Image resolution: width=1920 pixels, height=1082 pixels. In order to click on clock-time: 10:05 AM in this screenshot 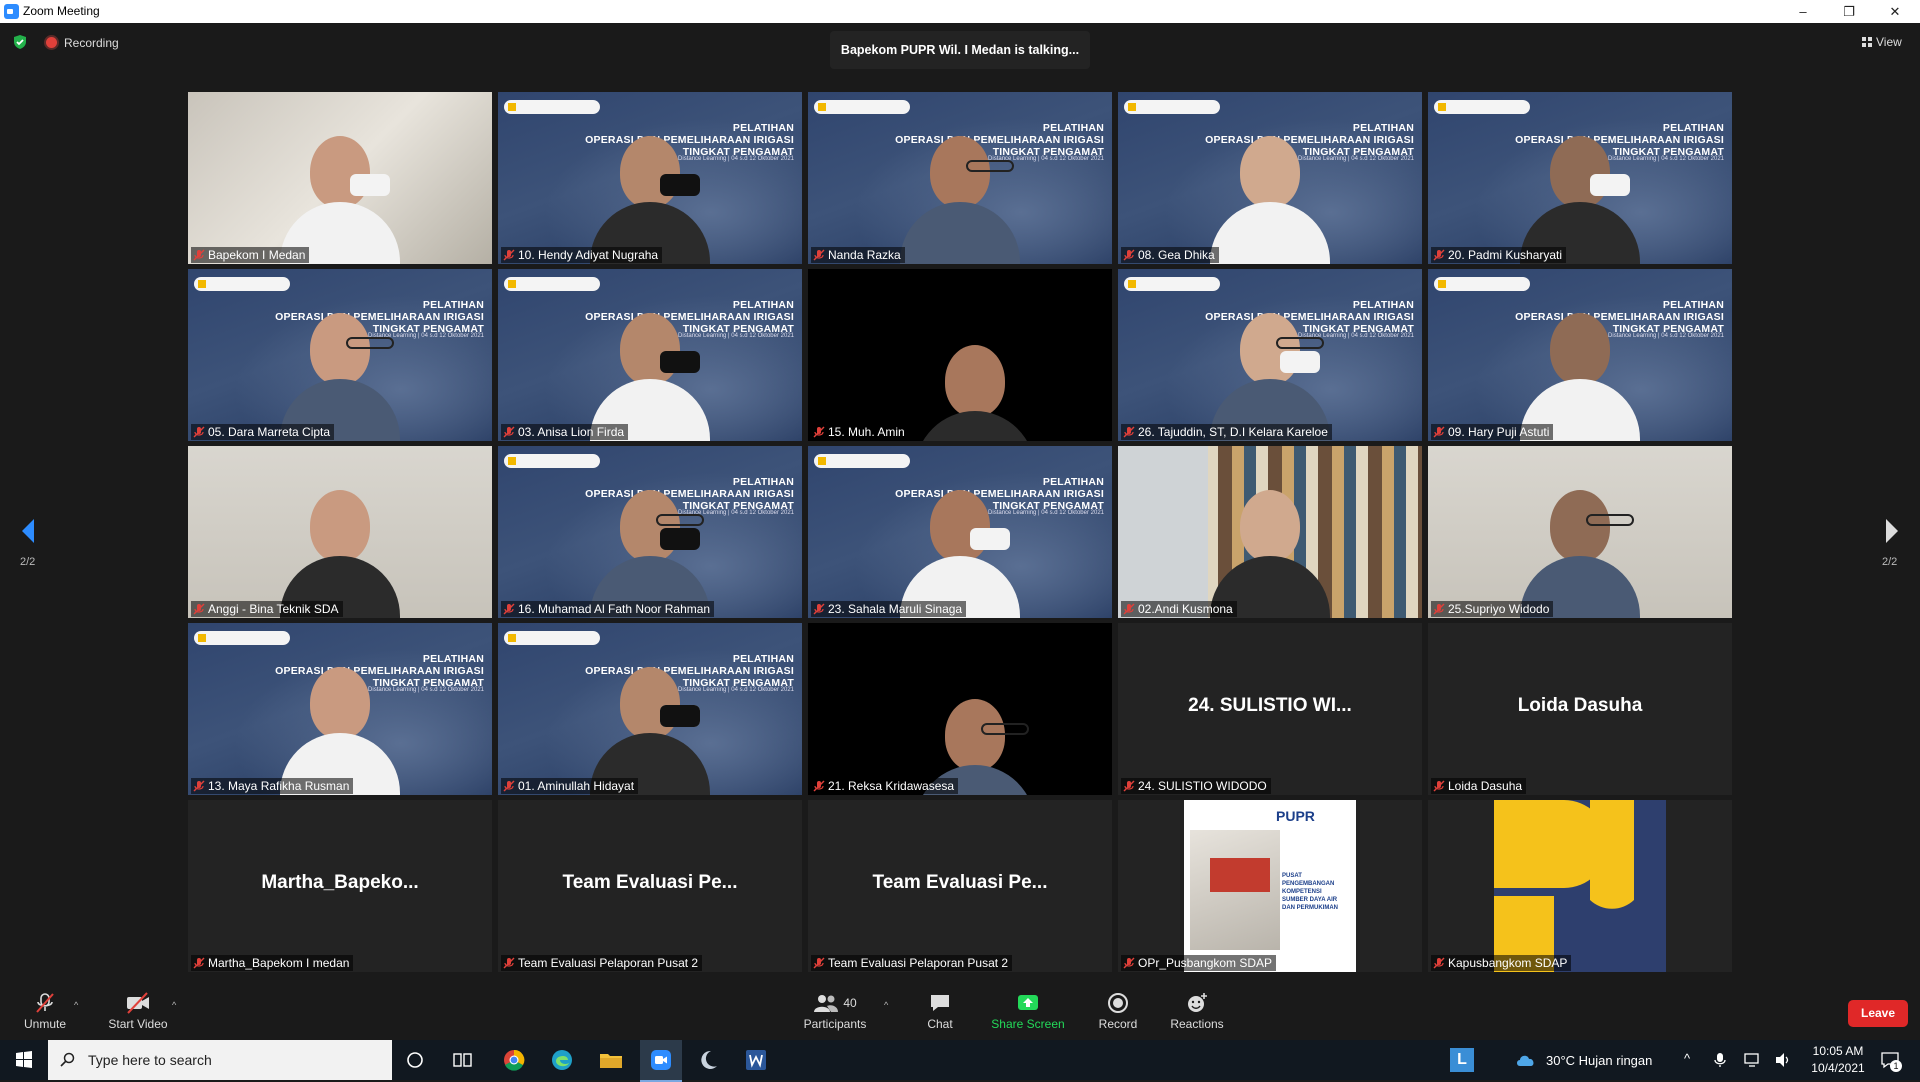, I will do `click(1838, 1051)`.